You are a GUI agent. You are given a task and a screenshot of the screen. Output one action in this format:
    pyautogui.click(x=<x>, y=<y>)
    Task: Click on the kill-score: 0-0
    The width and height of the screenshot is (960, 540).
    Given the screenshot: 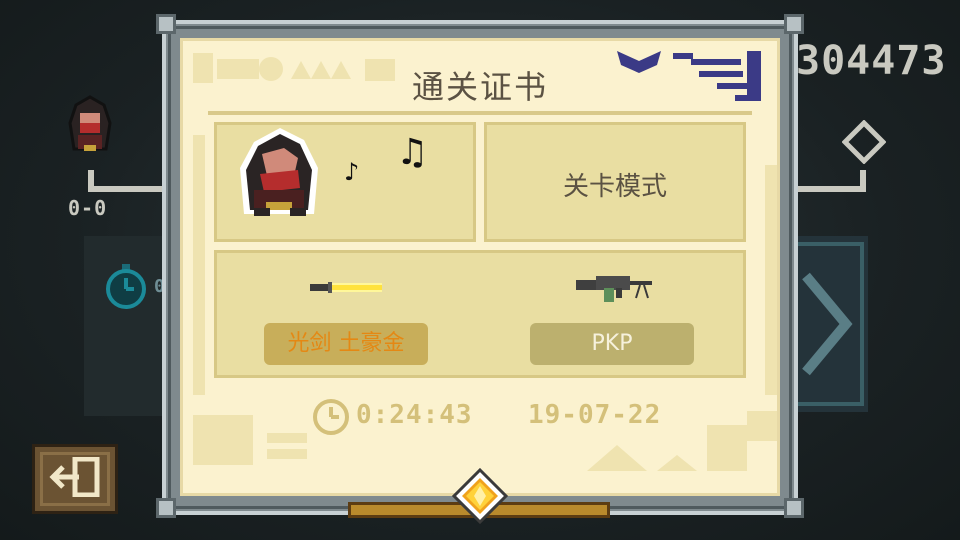 What is the action you would take?
    pyautogui.click(x=88, y=208)
    